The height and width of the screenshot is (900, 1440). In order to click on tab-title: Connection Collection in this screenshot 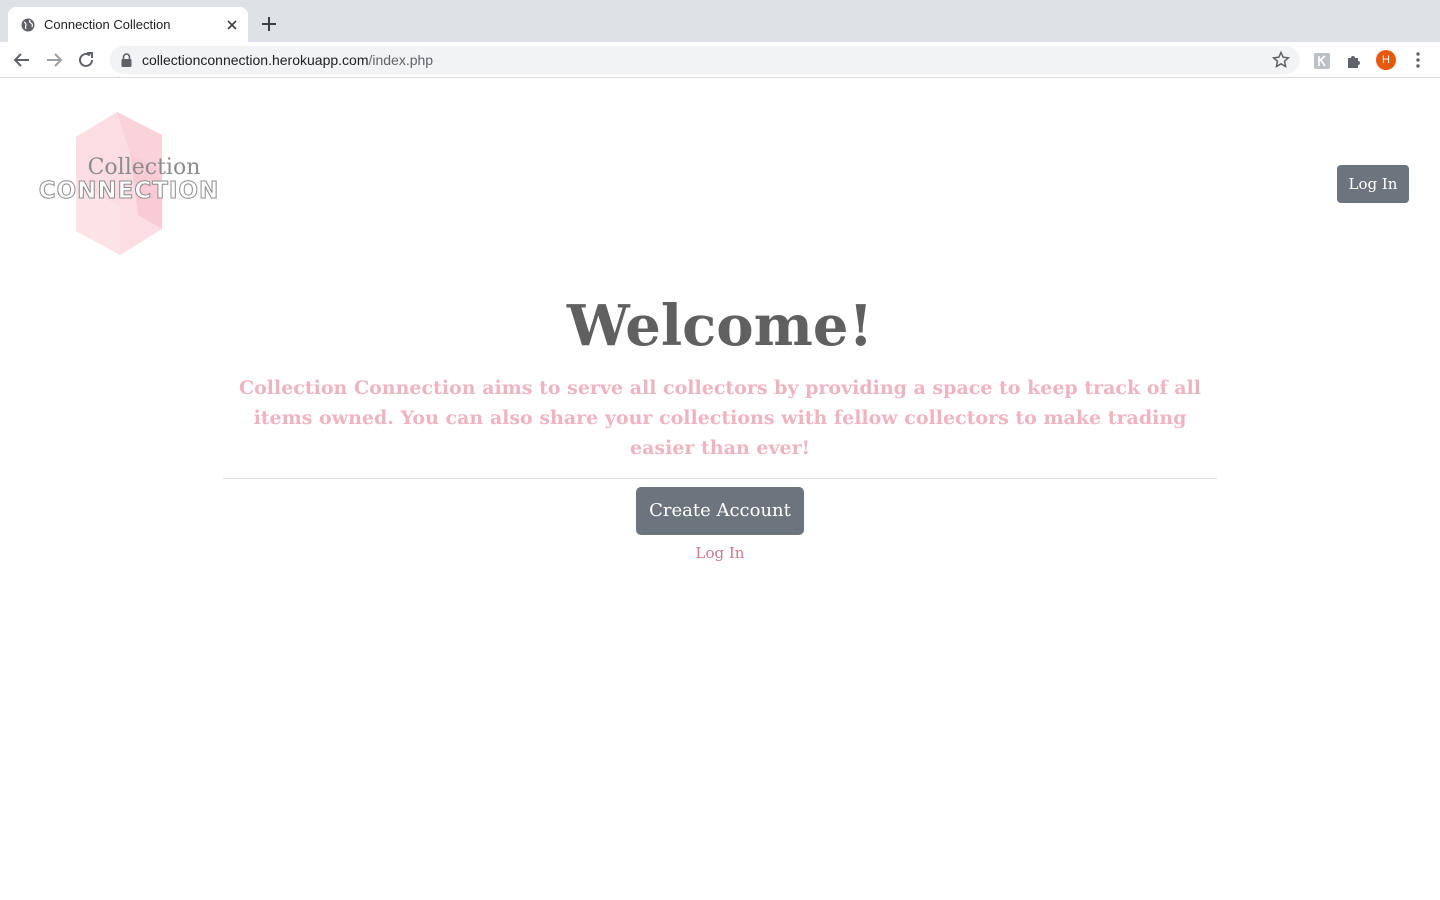, I will do `click(107, 24)`.